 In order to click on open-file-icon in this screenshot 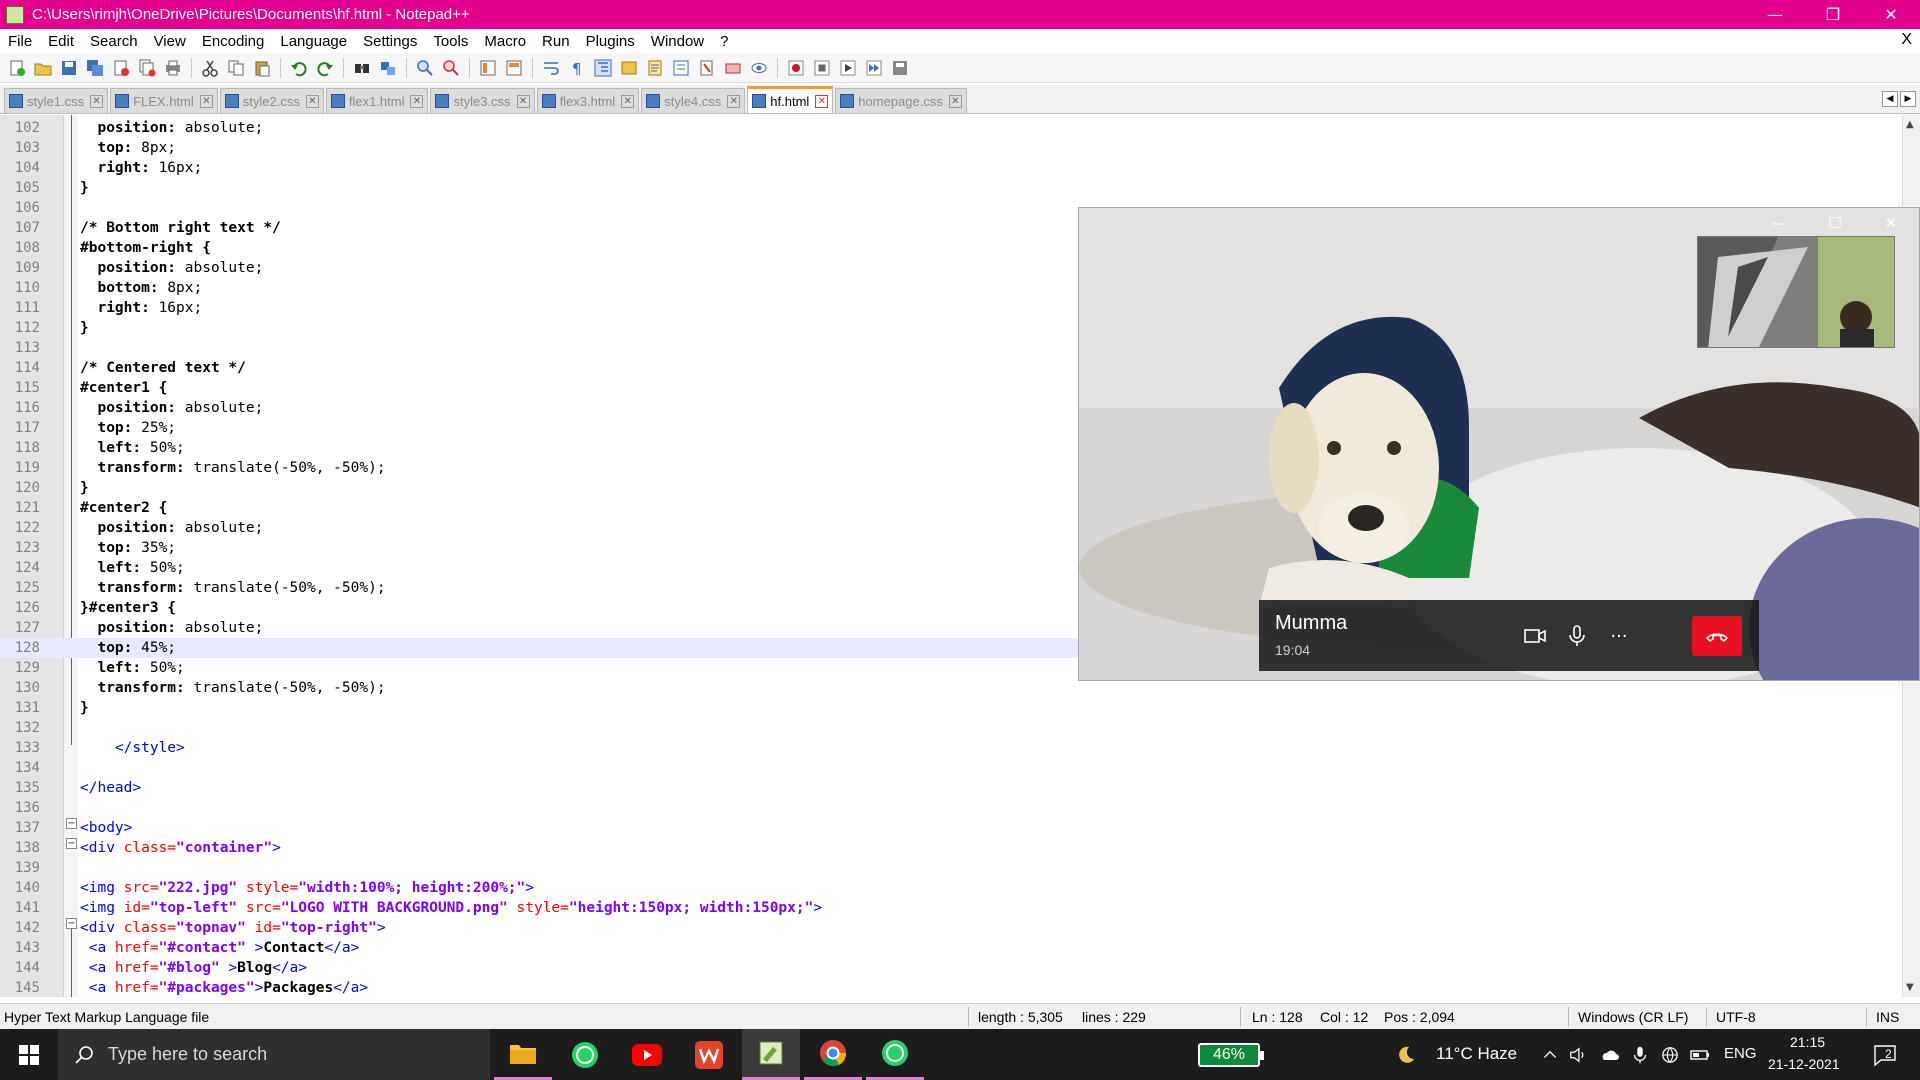, I will do `click(43, 68)`.